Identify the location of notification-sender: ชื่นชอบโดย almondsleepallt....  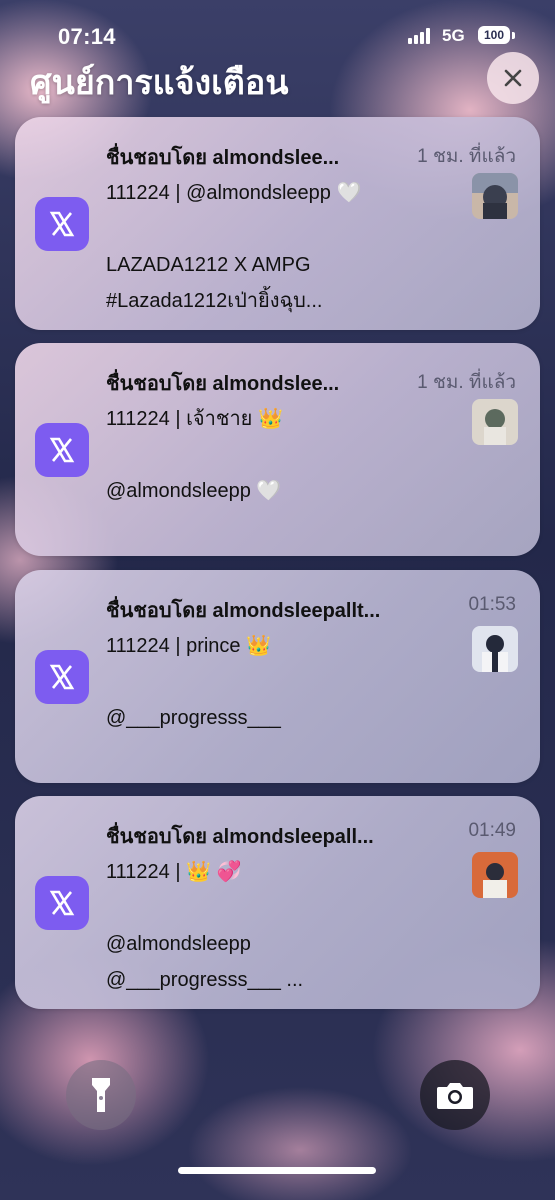
(243, 611).